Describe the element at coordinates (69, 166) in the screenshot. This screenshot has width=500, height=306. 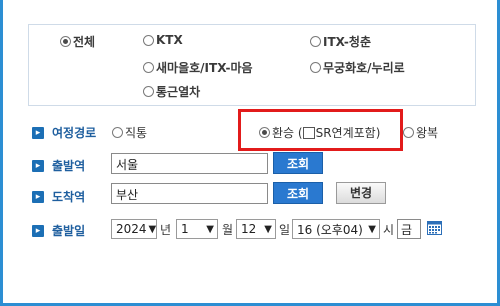
I see `departure-label-text: 출발역` at that location.